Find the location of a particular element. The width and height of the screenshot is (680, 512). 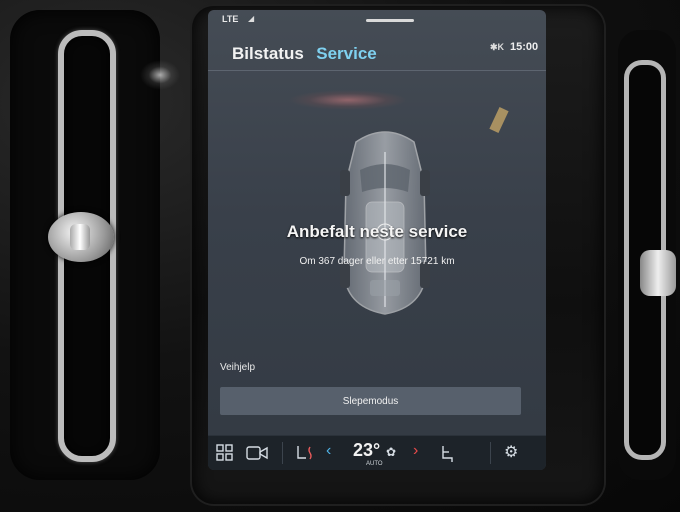

apps-grid-icon is located at coordinates (225, 454).